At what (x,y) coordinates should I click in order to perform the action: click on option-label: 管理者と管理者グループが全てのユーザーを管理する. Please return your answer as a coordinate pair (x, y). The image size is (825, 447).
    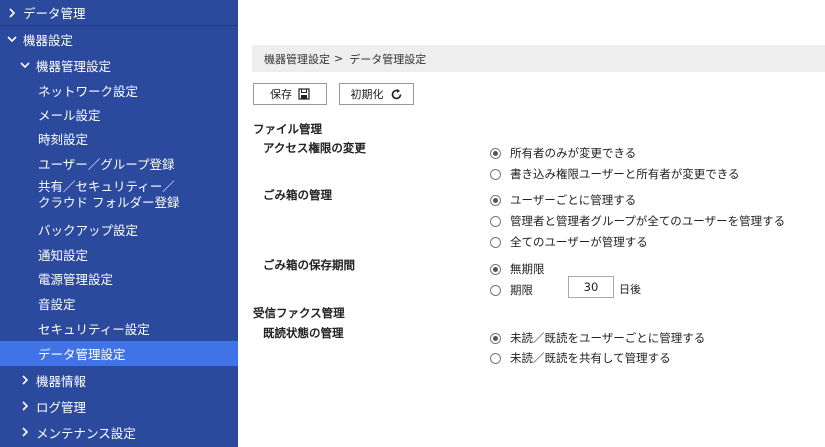
    Looking at the image, I should click on (648, 221).